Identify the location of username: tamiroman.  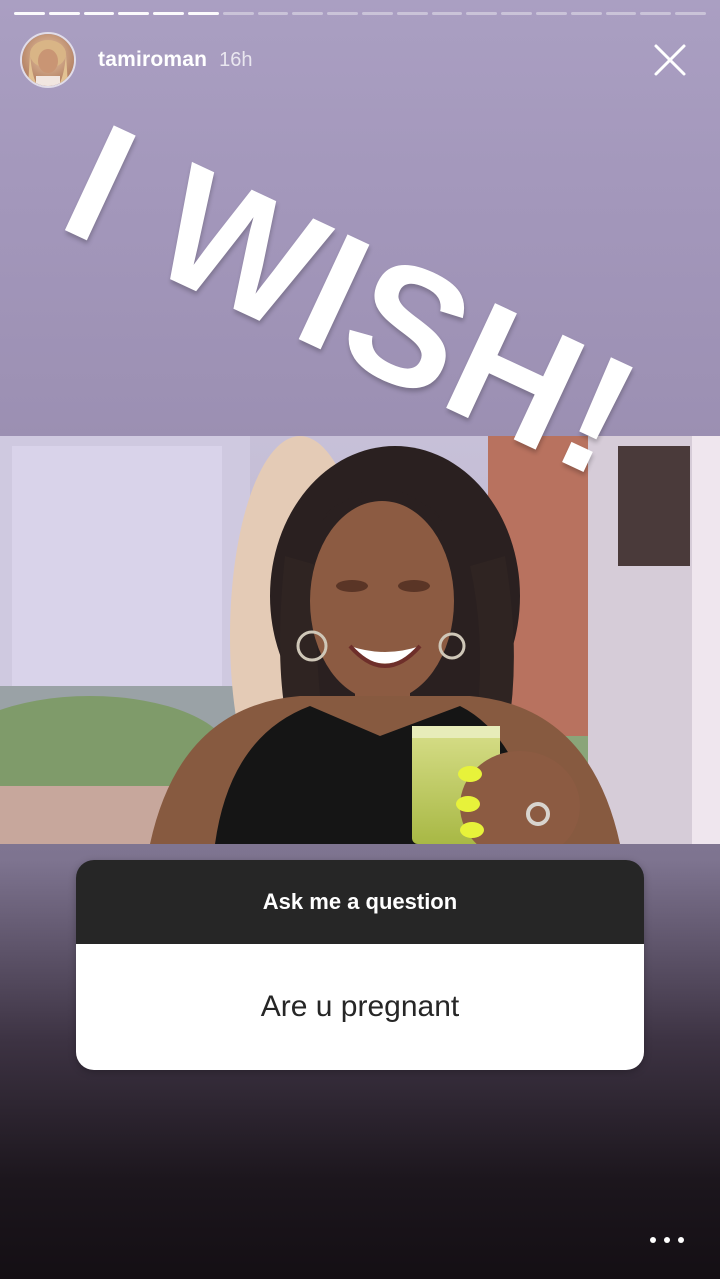
(152, 60).